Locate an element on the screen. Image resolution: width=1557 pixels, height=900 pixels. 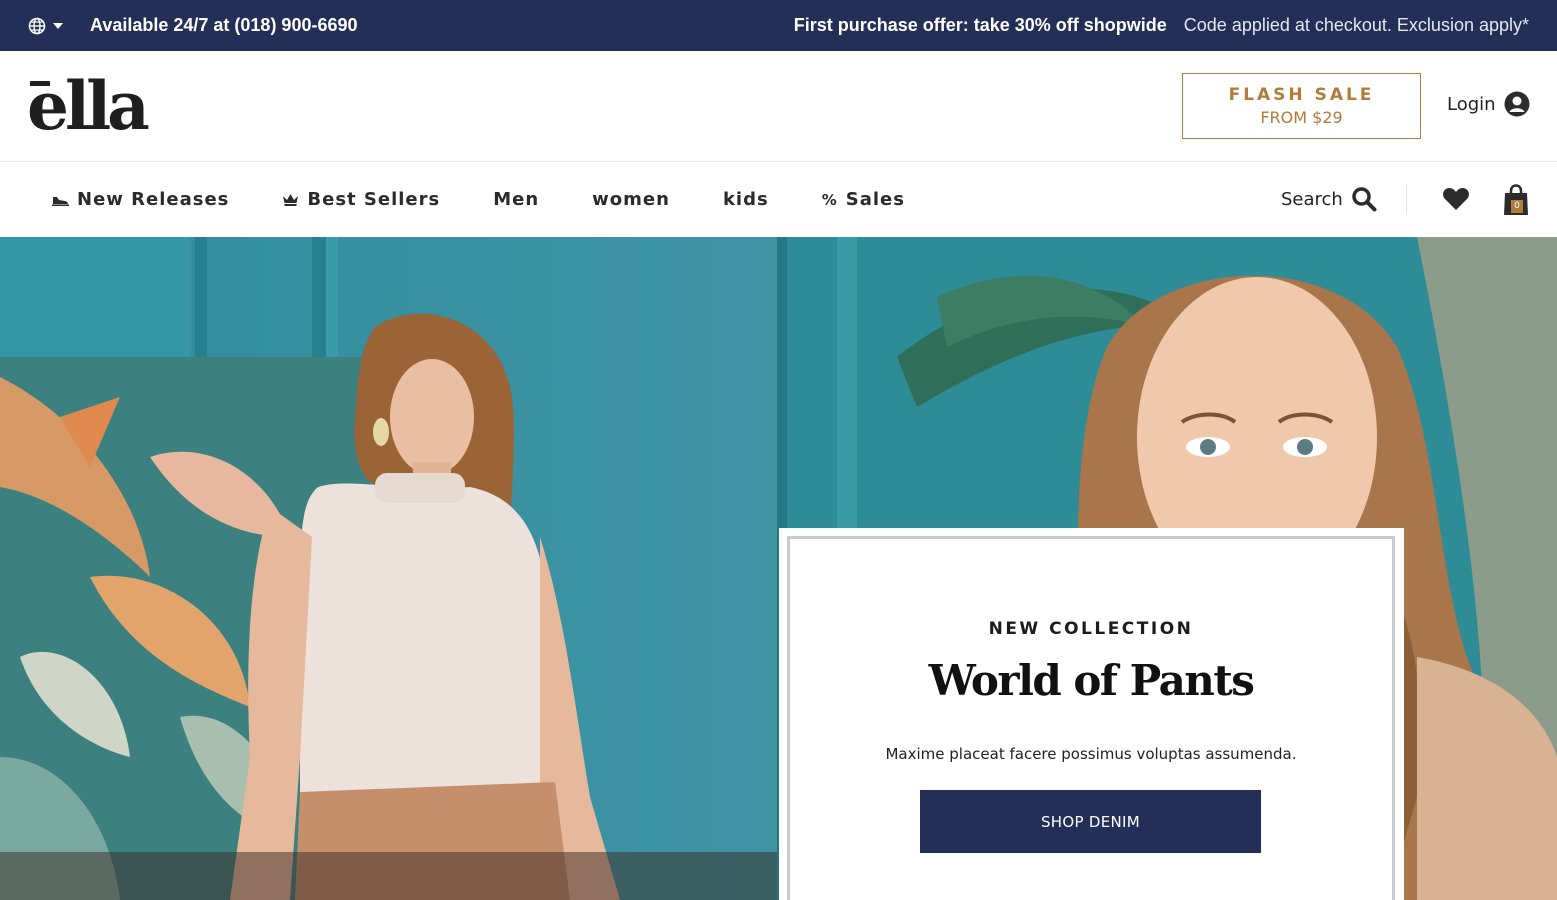
cart-button: 0 is located at coordinates (1516, 200).